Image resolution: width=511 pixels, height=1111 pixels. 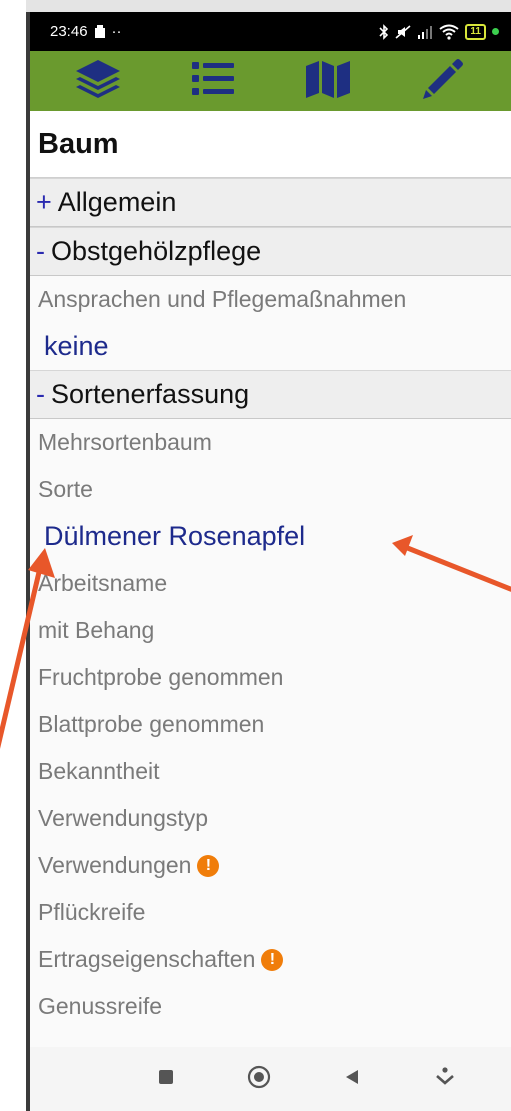 What do you see at coordinates (255, 6) in the screenshot?
I see `outer-top-strip` at bounding box center [255, 6].